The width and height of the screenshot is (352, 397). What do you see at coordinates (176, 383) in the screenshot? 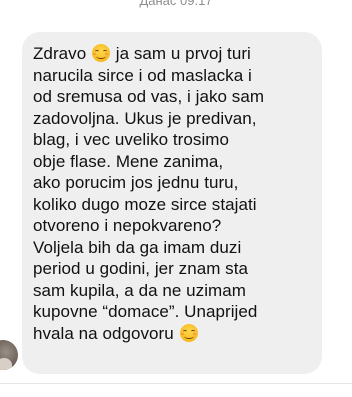
I see `divider` at bounding box center [176, 383].